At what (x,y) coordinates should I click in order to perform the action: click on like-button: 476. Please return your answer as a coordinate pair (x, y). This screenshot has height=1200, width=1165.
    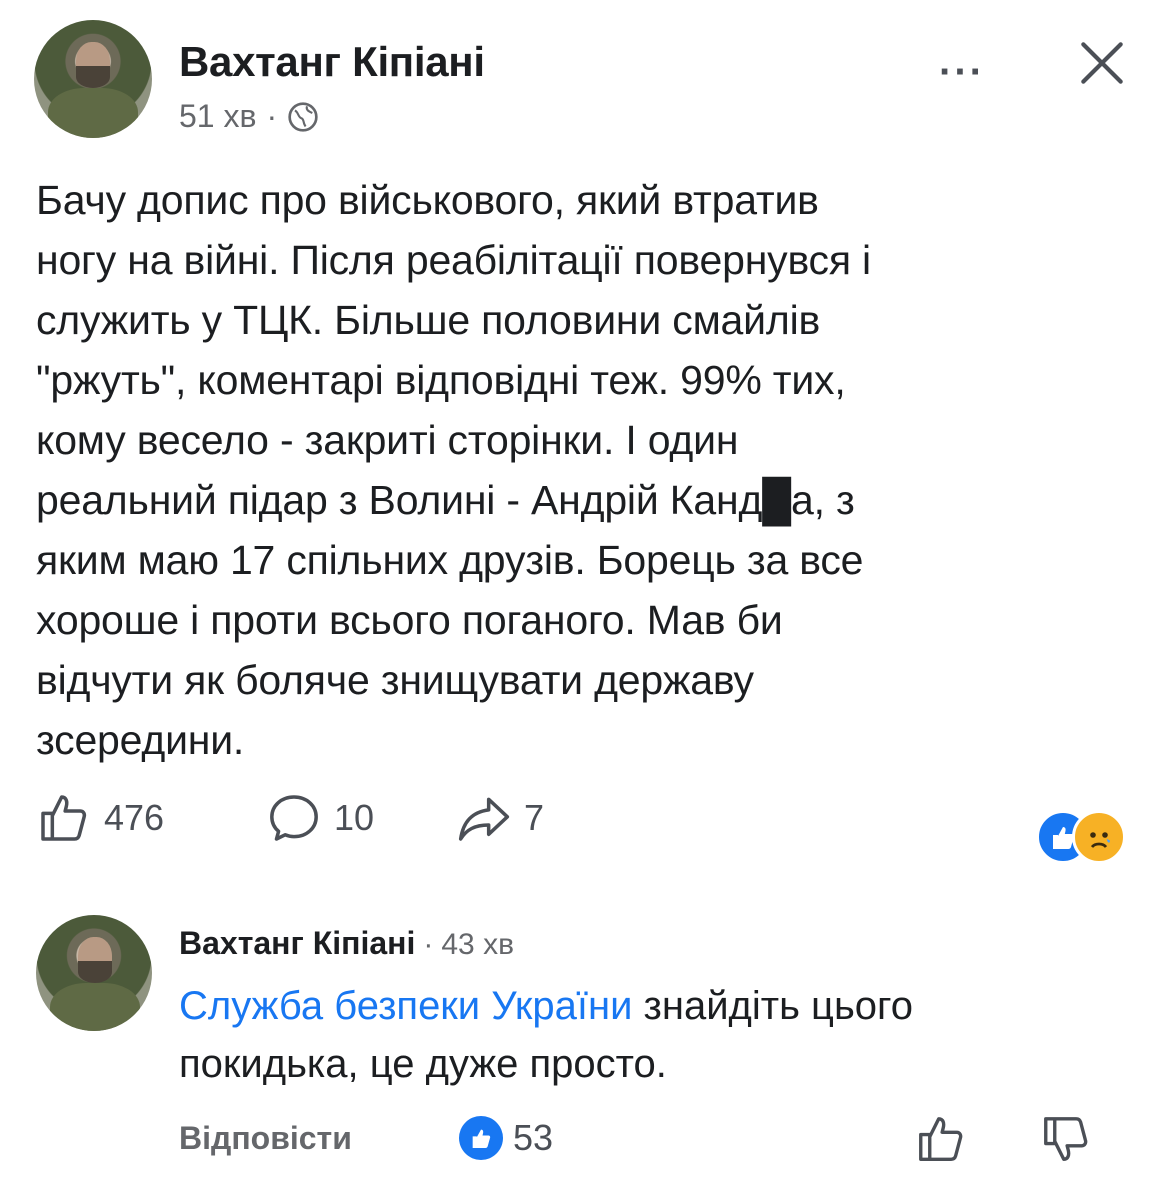
    Looking at the image, I should click on (100, 818).